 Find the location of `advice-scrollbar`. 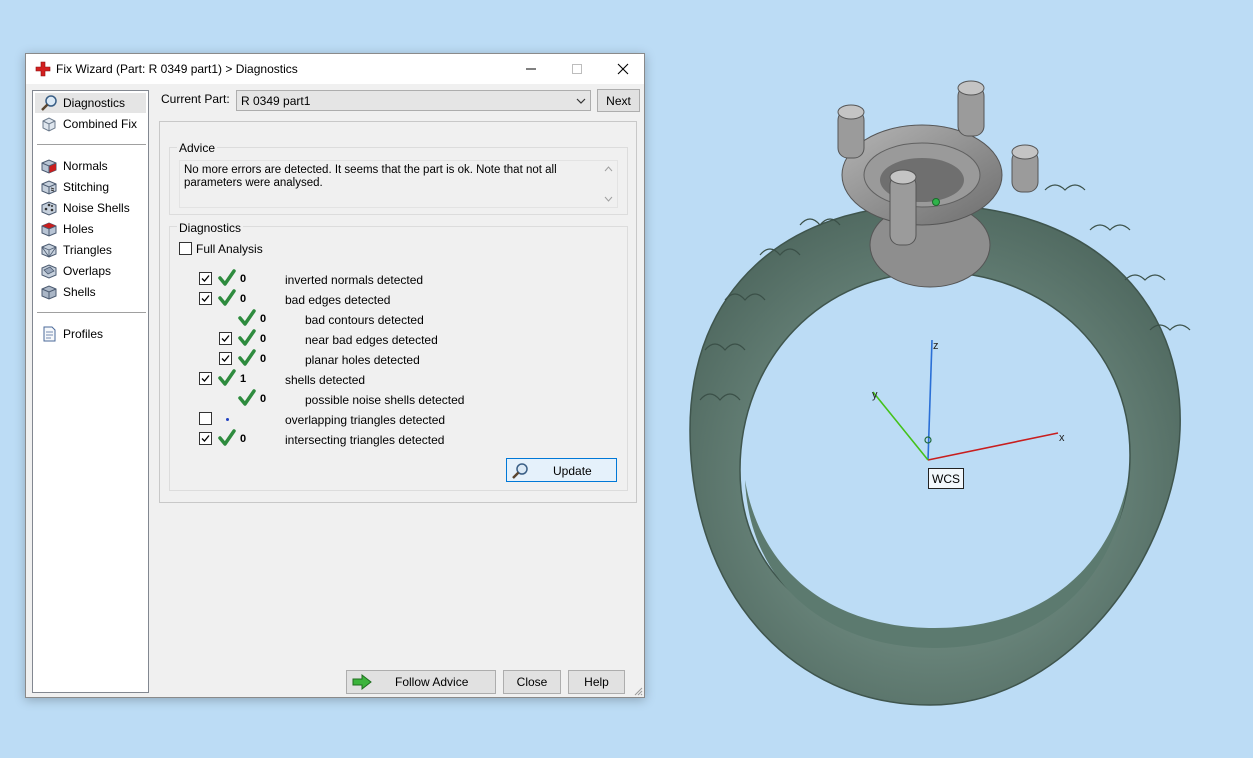

advice-scrollbar is located at coordinates (608, 184).